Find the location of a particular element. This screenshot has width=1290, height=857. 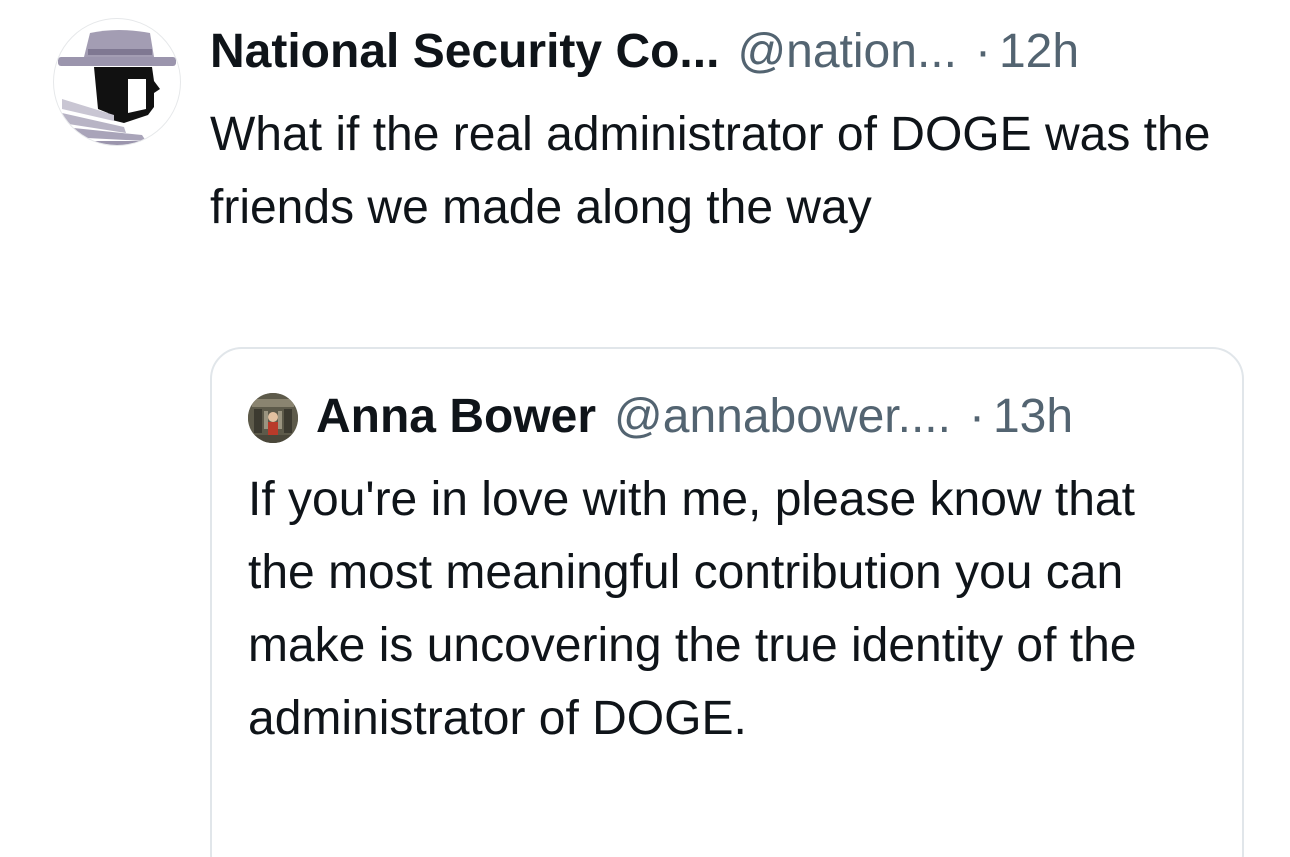

post-header: National Security Co... @nation... · 12h is located at coordinates (644, 52).